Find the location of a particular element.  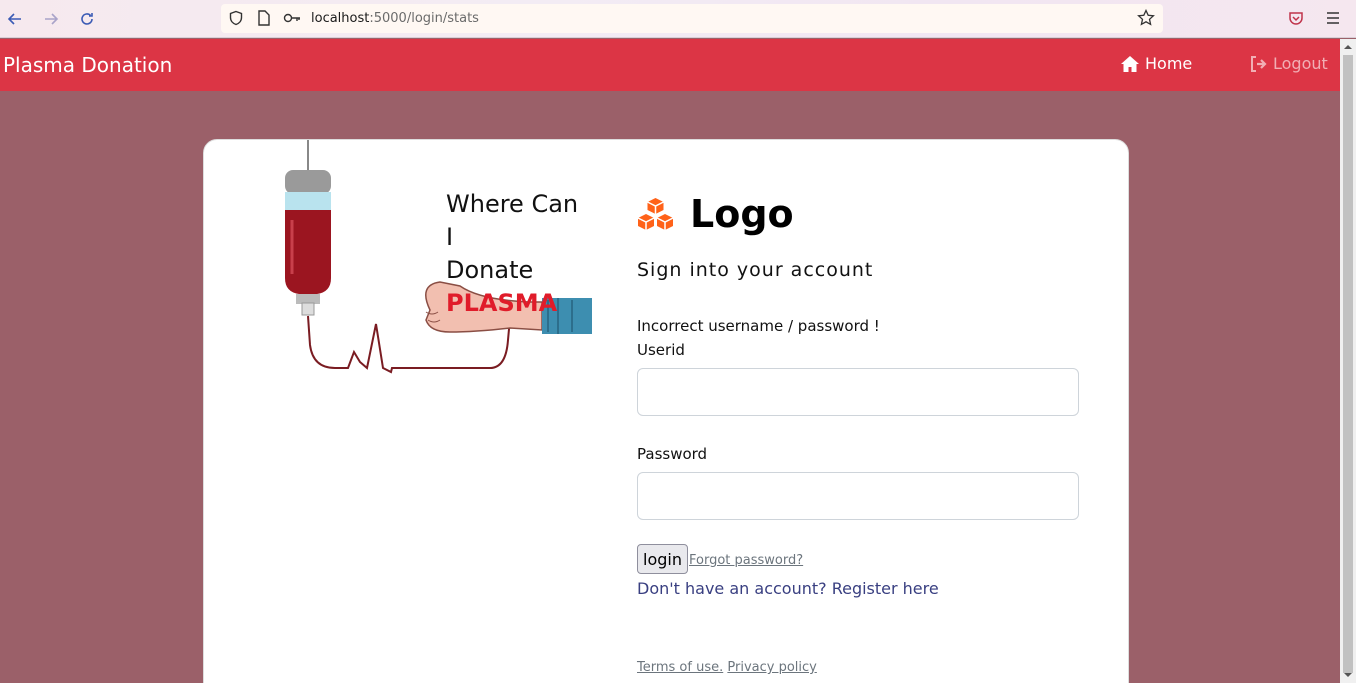

illustration-headline: Where Can I Donate PLASMA is located at coordinates (519, 254).